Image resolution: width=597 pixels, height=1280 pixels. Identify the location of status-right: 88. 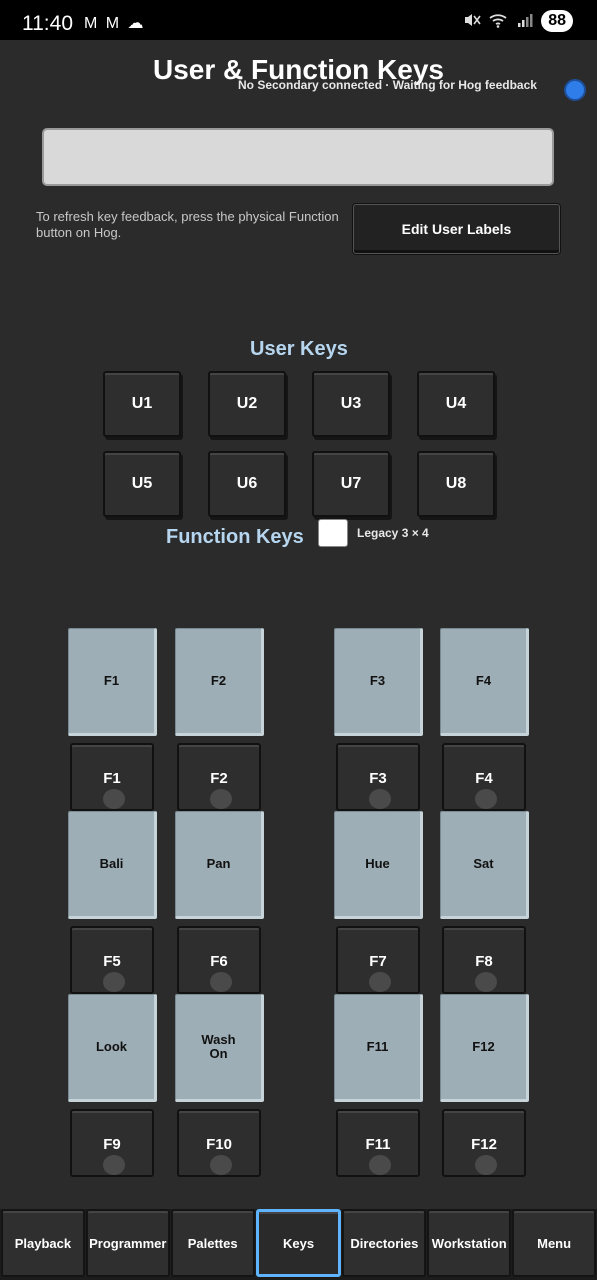
(518, 21).